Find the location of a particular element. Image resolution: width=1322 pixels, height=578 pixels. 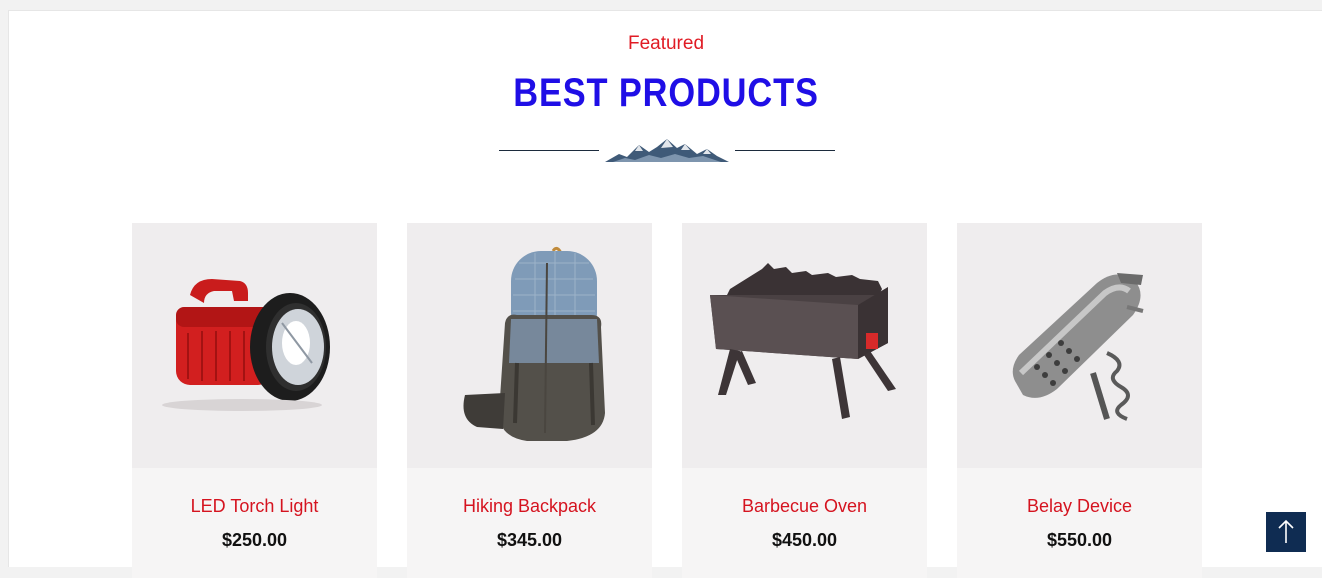

mountains-icon is located at coordinates (667, 150).